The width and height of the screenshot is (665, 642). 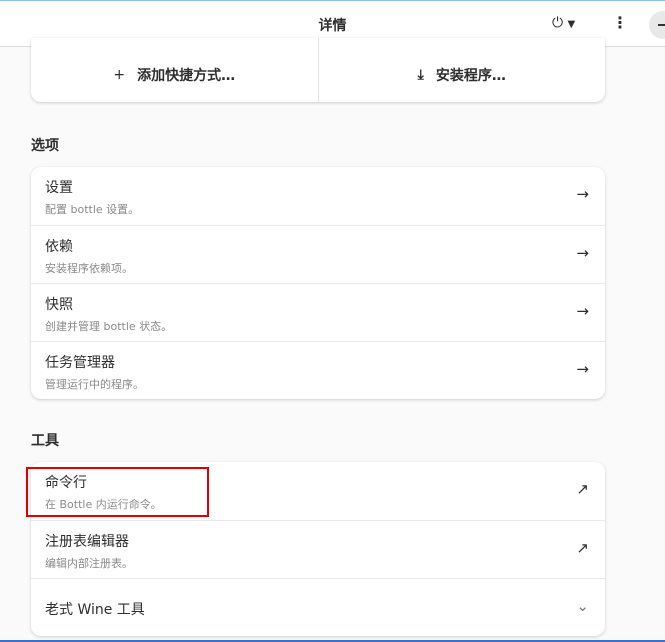 What do you see at coordinates (45, 146) in the screenshot?
I see `section-heading-options: 选项` at bounding box center [45, 146].